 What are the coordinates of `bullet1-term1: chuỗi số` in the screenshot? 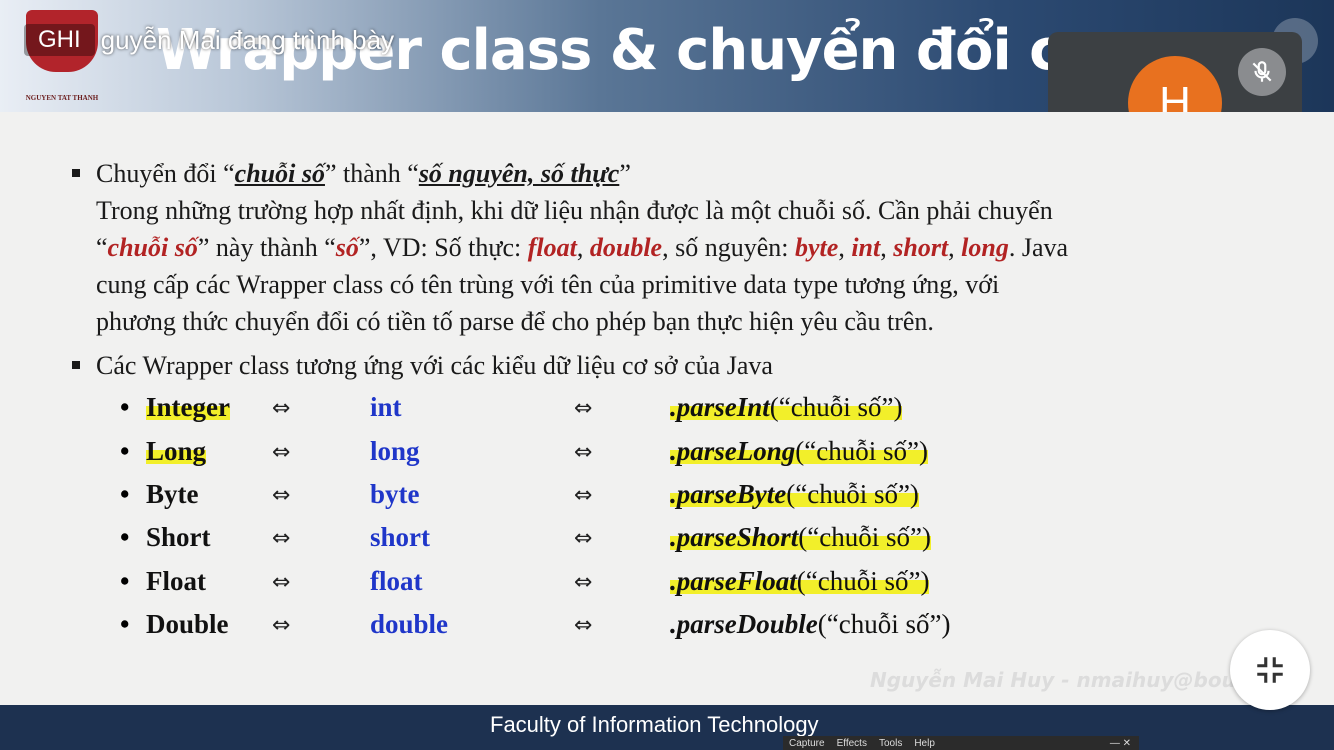 It's located at (279, 173).